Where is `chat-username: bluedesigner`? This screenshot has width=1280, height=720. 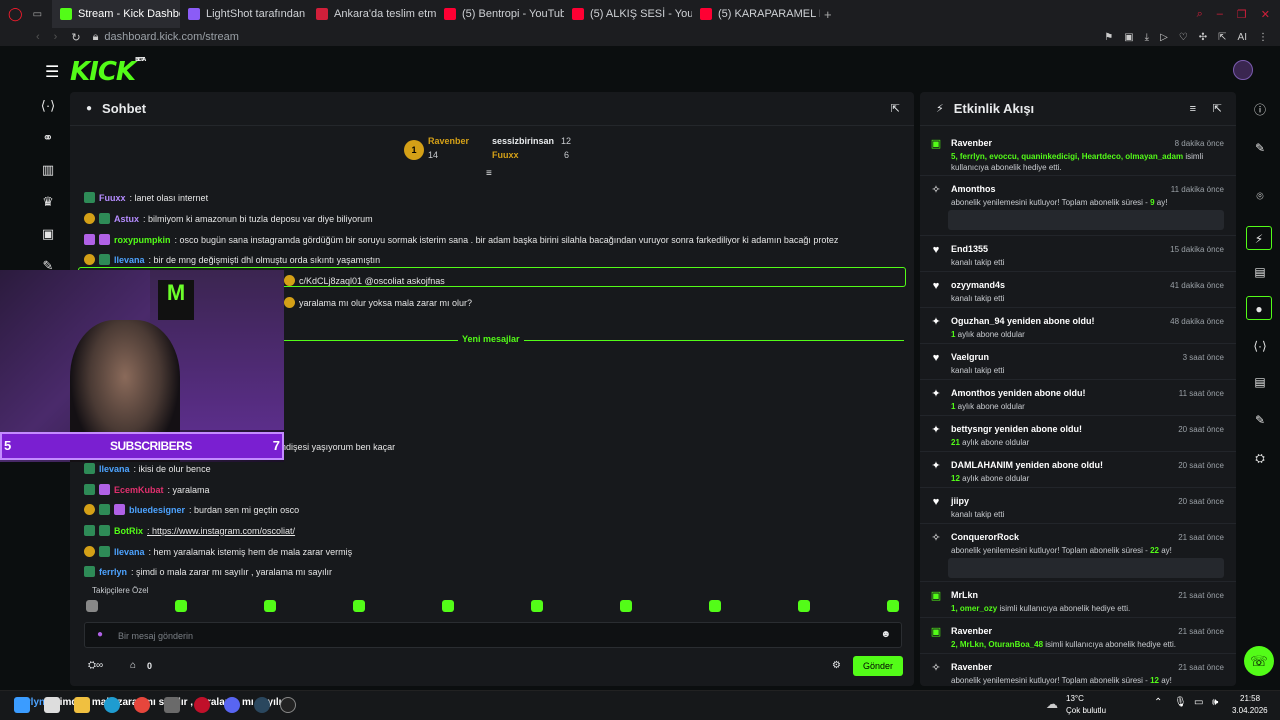
chat-username: bluedesigner is located at coordinates (157, 510).